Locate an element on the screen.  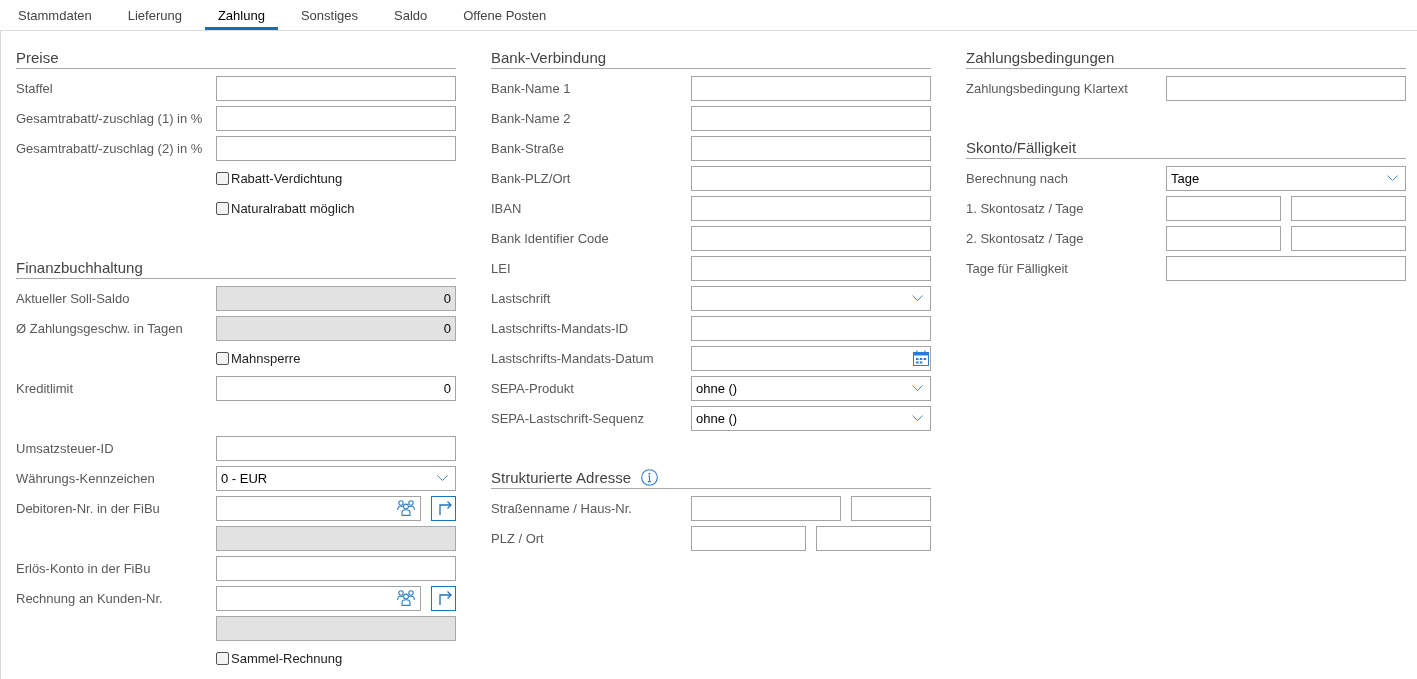
section-heading: Finanzbuchhaltung is located at coordinates (79, 267).